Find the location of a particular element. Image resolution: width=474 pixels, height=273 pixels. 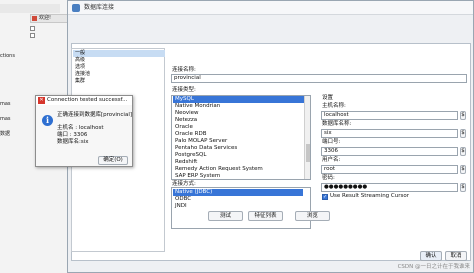

streaming-cursor-checkbox: ✓ is located at coordinates (325, 197).